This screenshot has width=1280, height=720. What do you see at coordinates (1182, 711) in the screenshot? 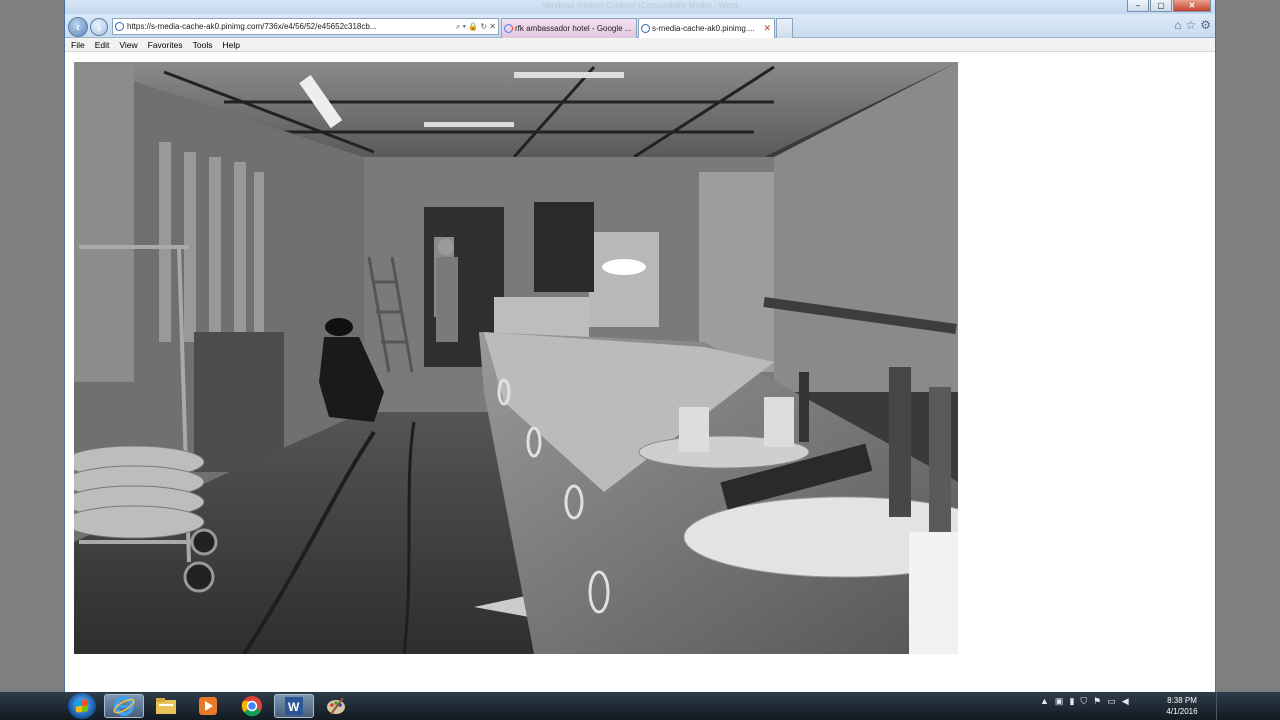
I see `clock-date: 4/1/2016` at bounding box center [1182, 711].